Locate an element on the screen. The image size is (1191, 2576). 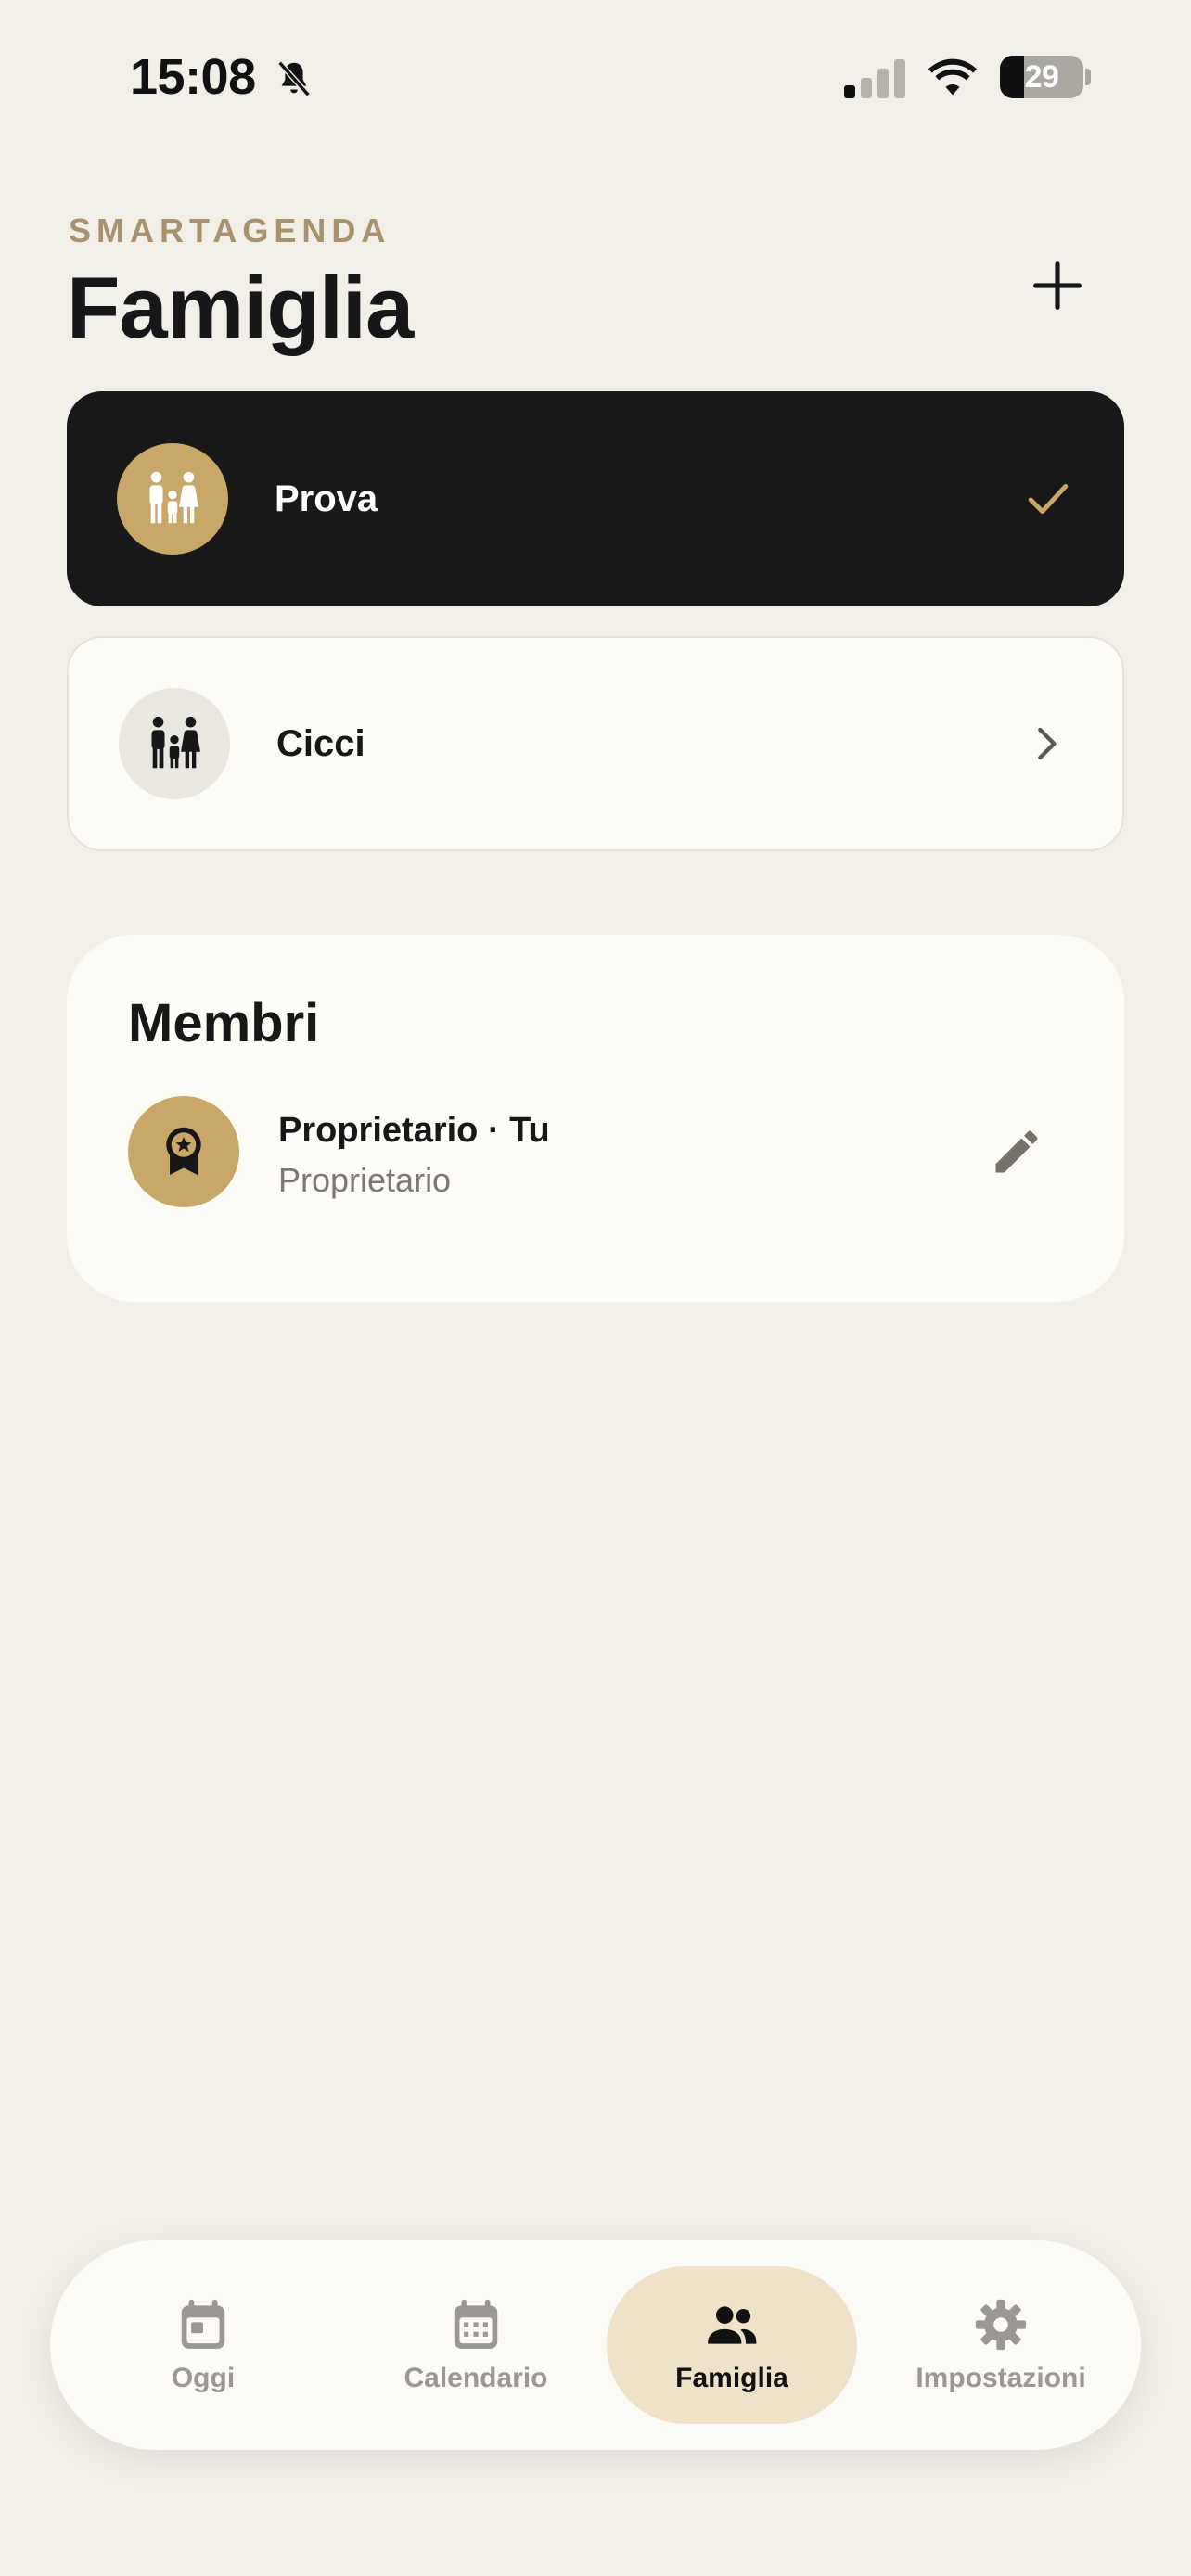
members-card: Membri Proprietario · Tu Proprietario is located at coordinates (595, 1118).